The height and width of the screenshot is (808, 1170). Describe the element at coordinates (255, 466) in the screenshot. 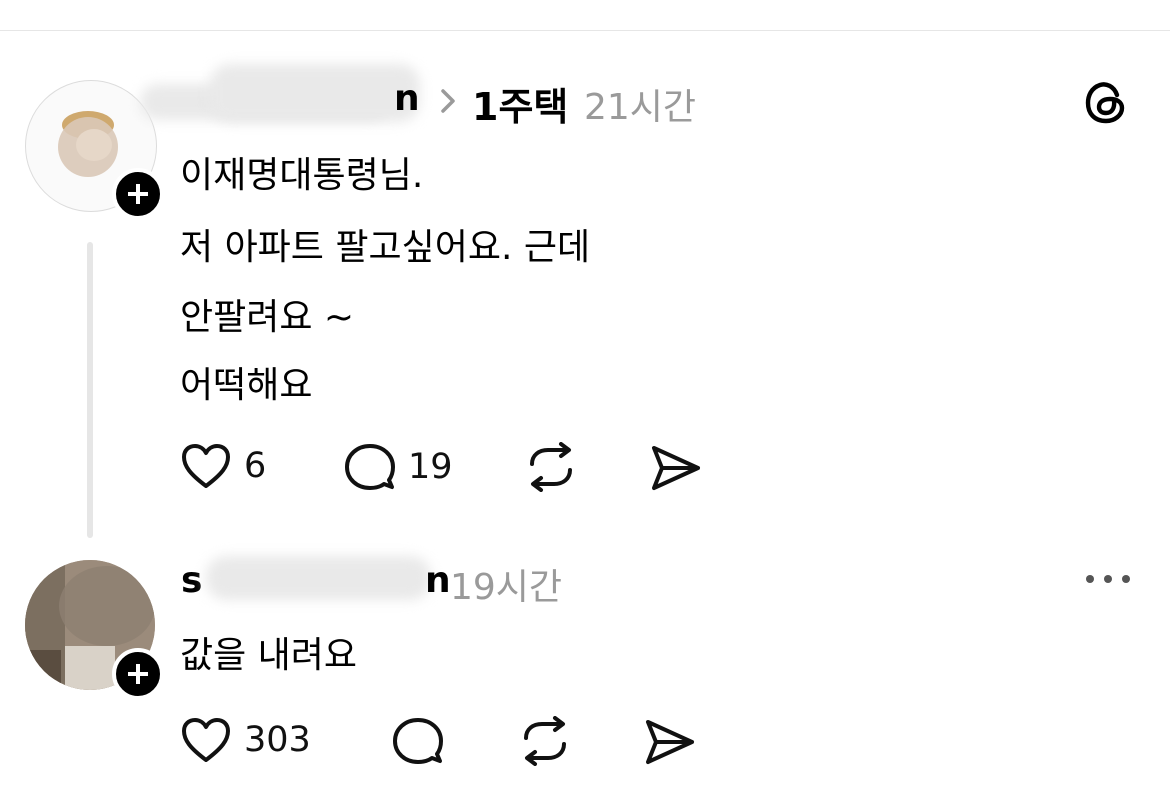

I see `like-count: 6` at that location.